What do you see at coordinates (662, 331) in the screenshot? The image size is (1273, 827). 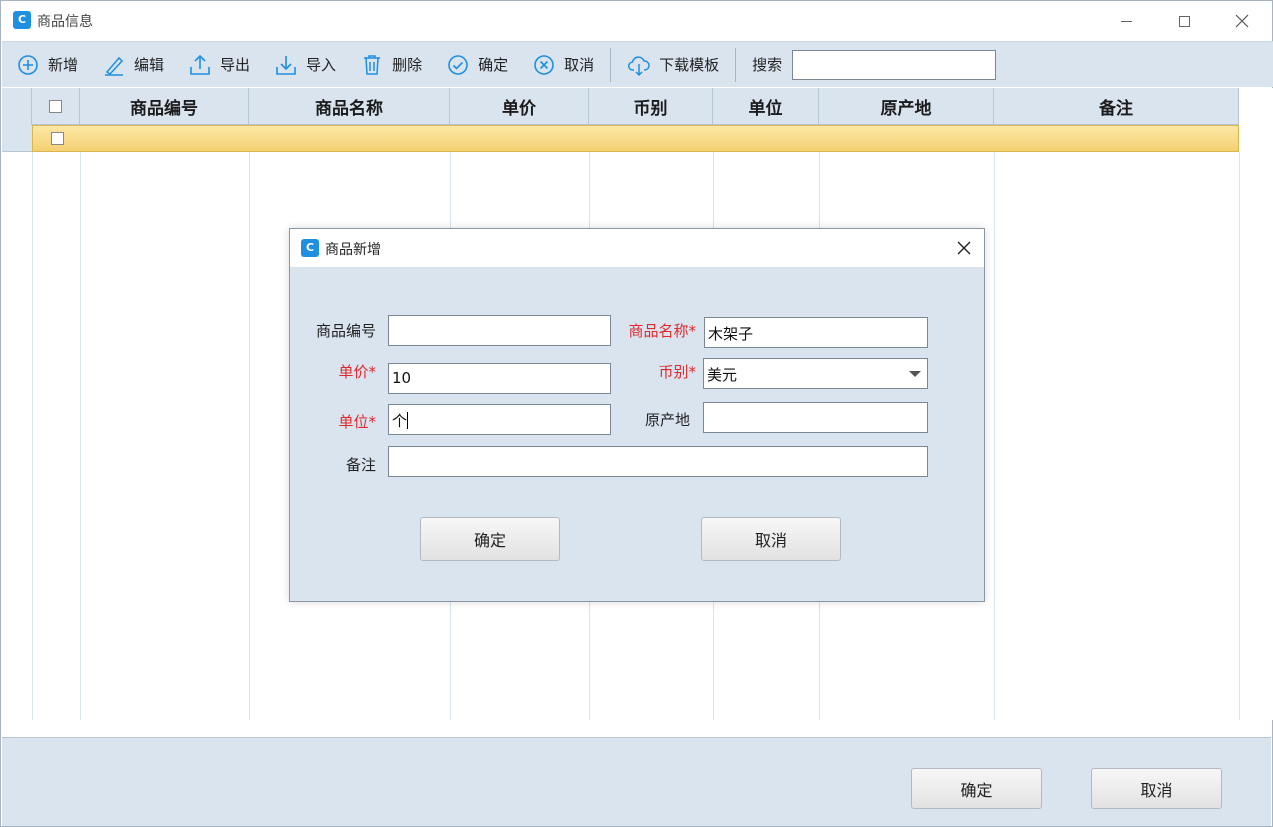 I see `name-label: 商品名称*` at bounding box center [662, 331].